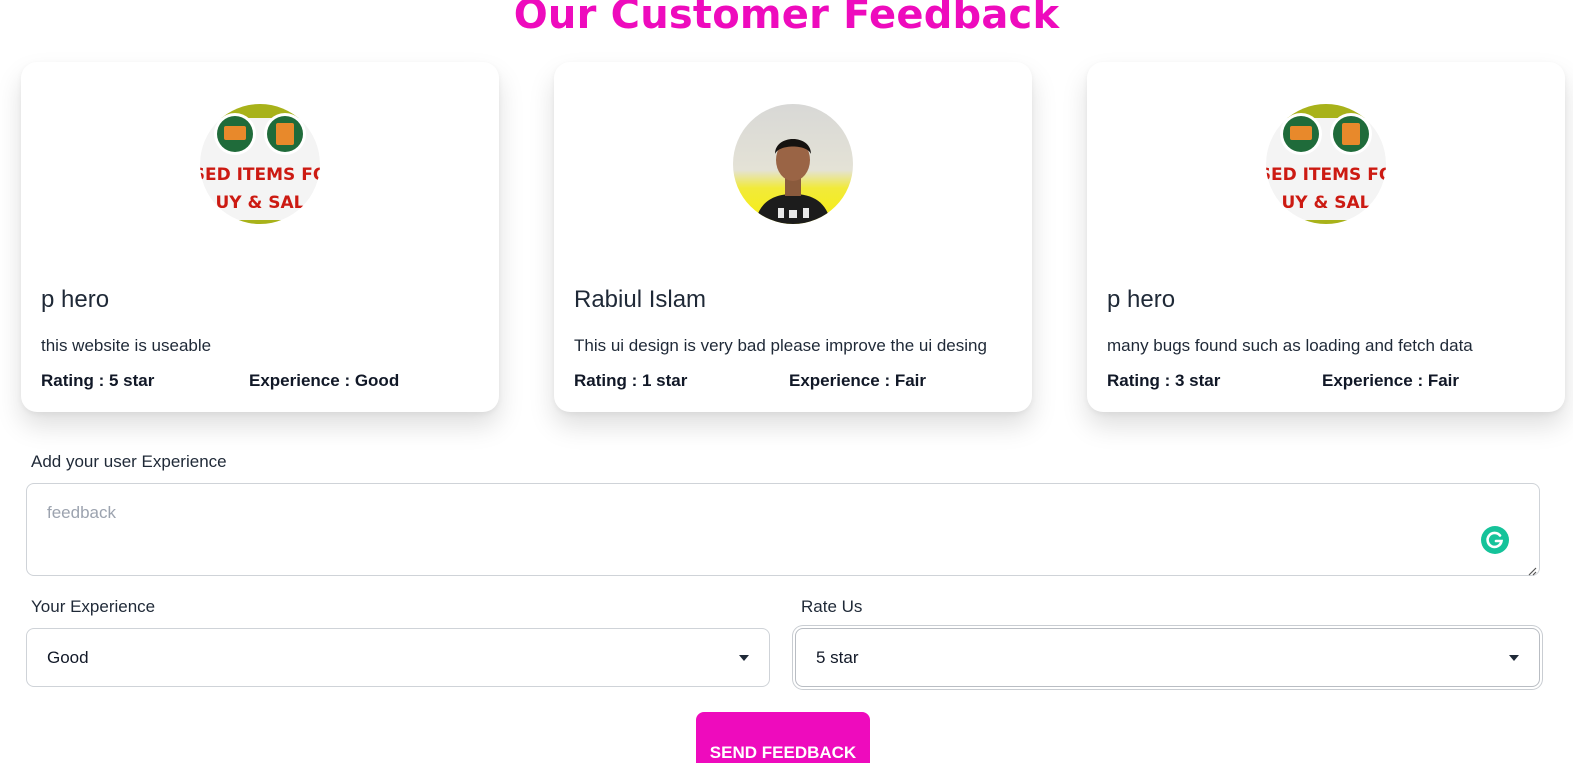 Image resolution: width=1573 pixels, height=763 pixels. What do you see at coordinates (750, 381) in the screenshot?
I see `review-meta: Rating : 1 star Experience : Fair` at bounding box center [750, 381].